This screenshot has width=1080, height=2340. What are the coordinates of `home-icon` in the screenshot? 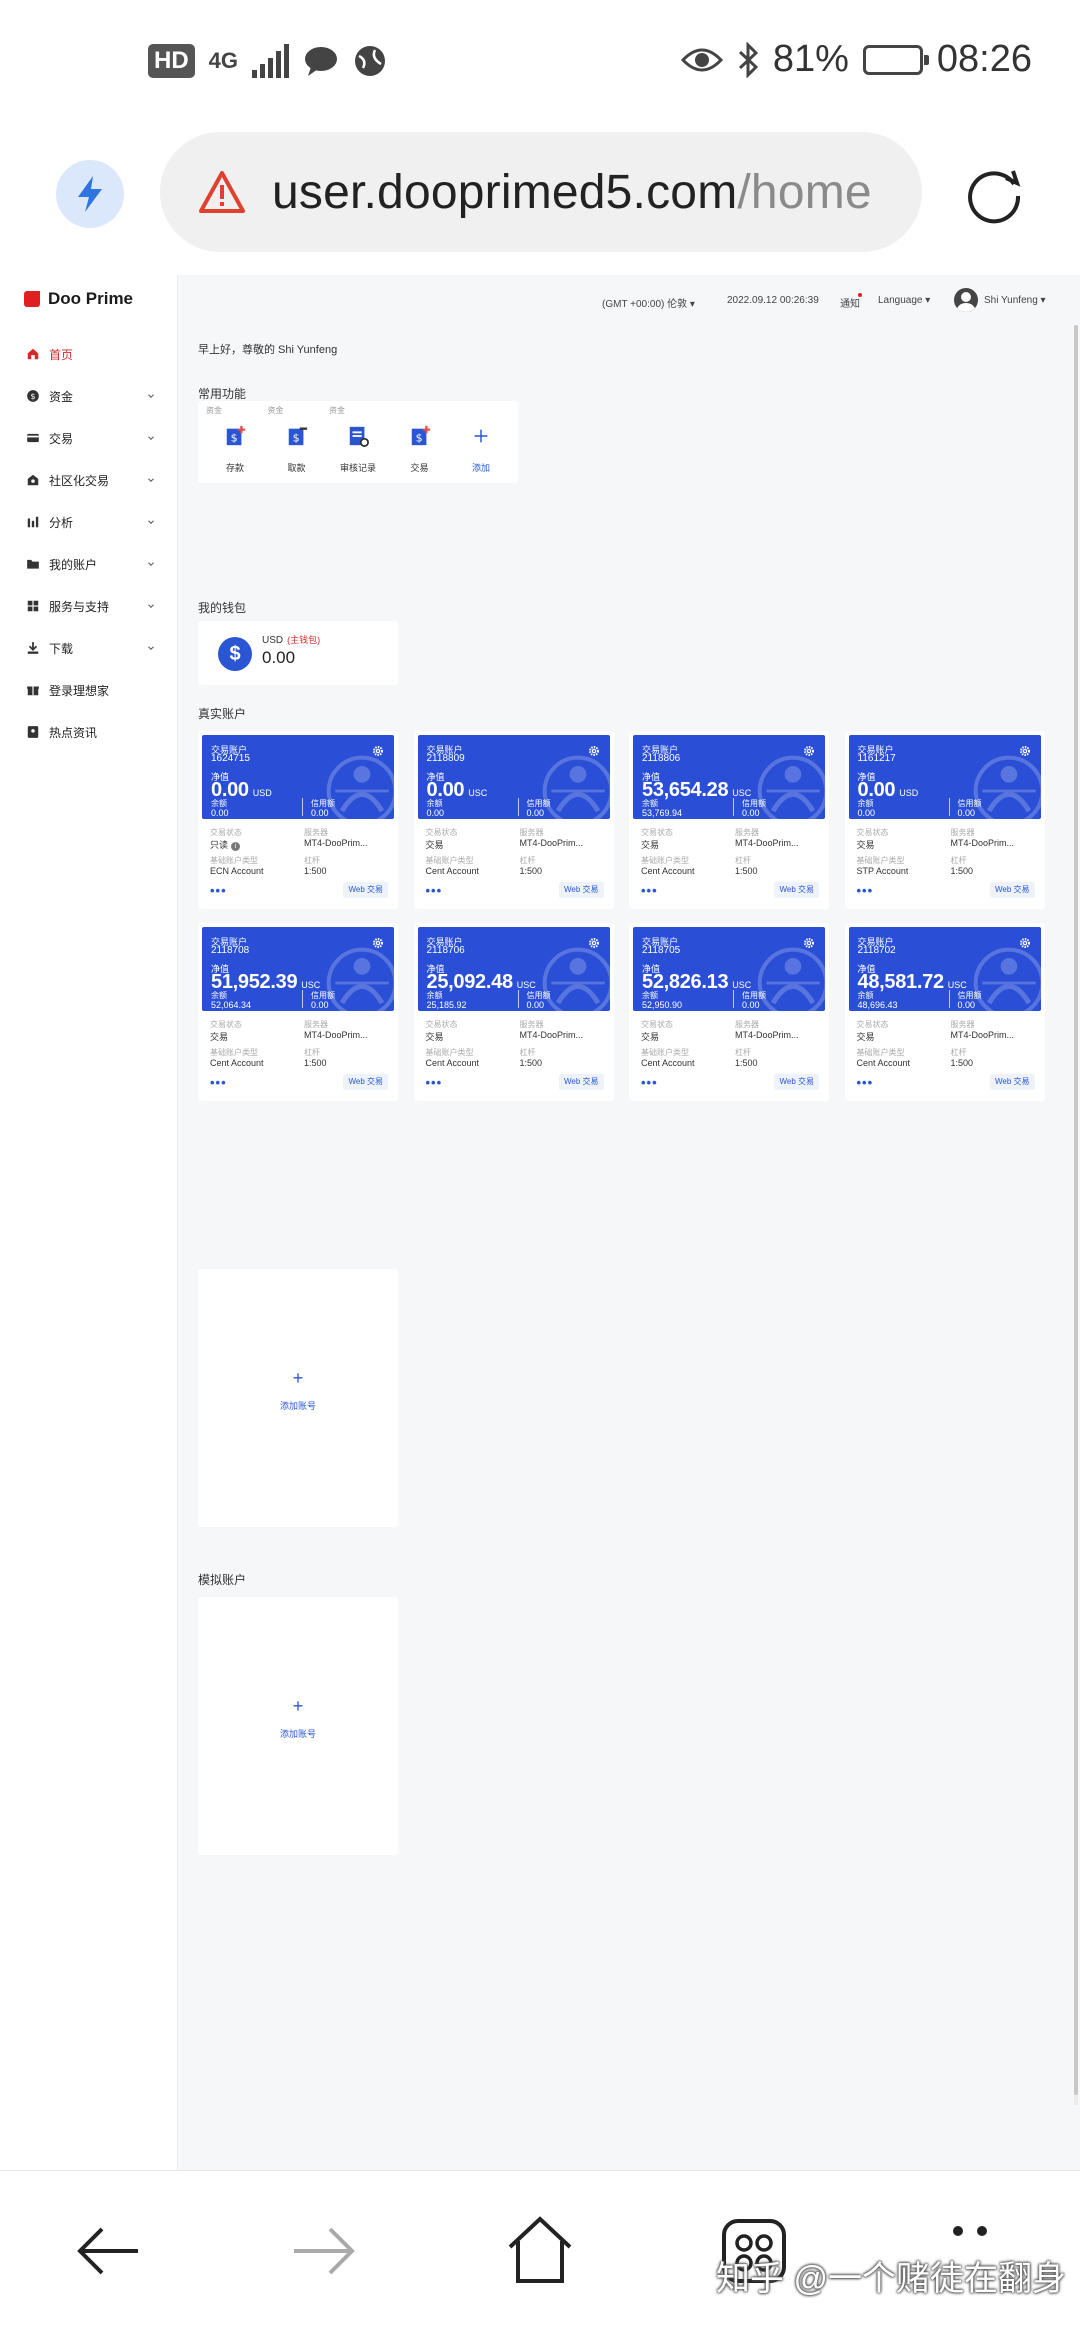 It's located at (540, 2251).